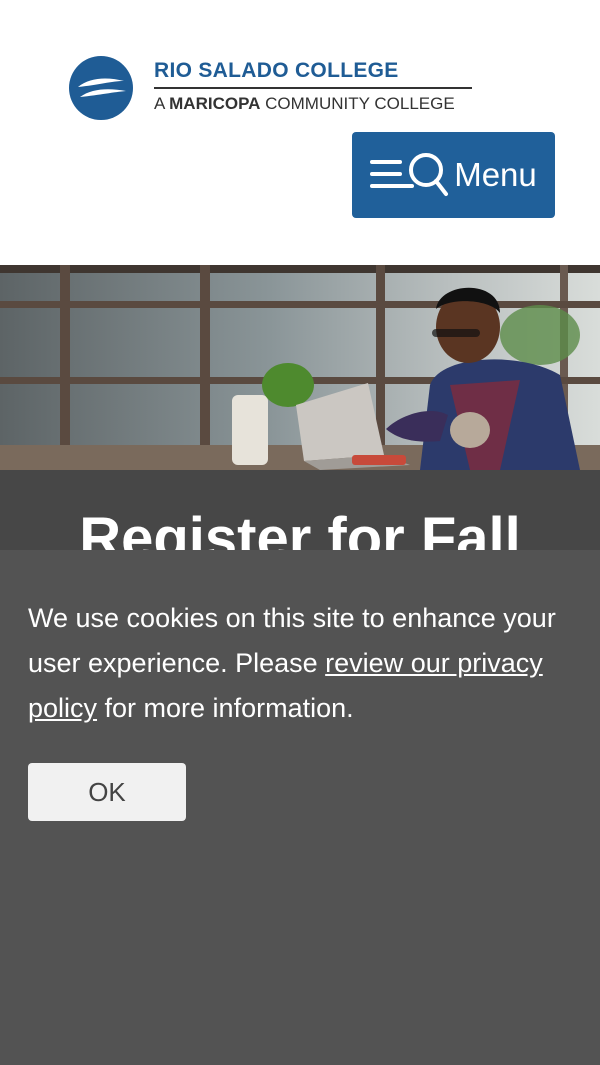  What do you see at coordinates (101, 88) in the screenshot?
I see `rio-salado-logo-icon` at bounding box center [101, 88].